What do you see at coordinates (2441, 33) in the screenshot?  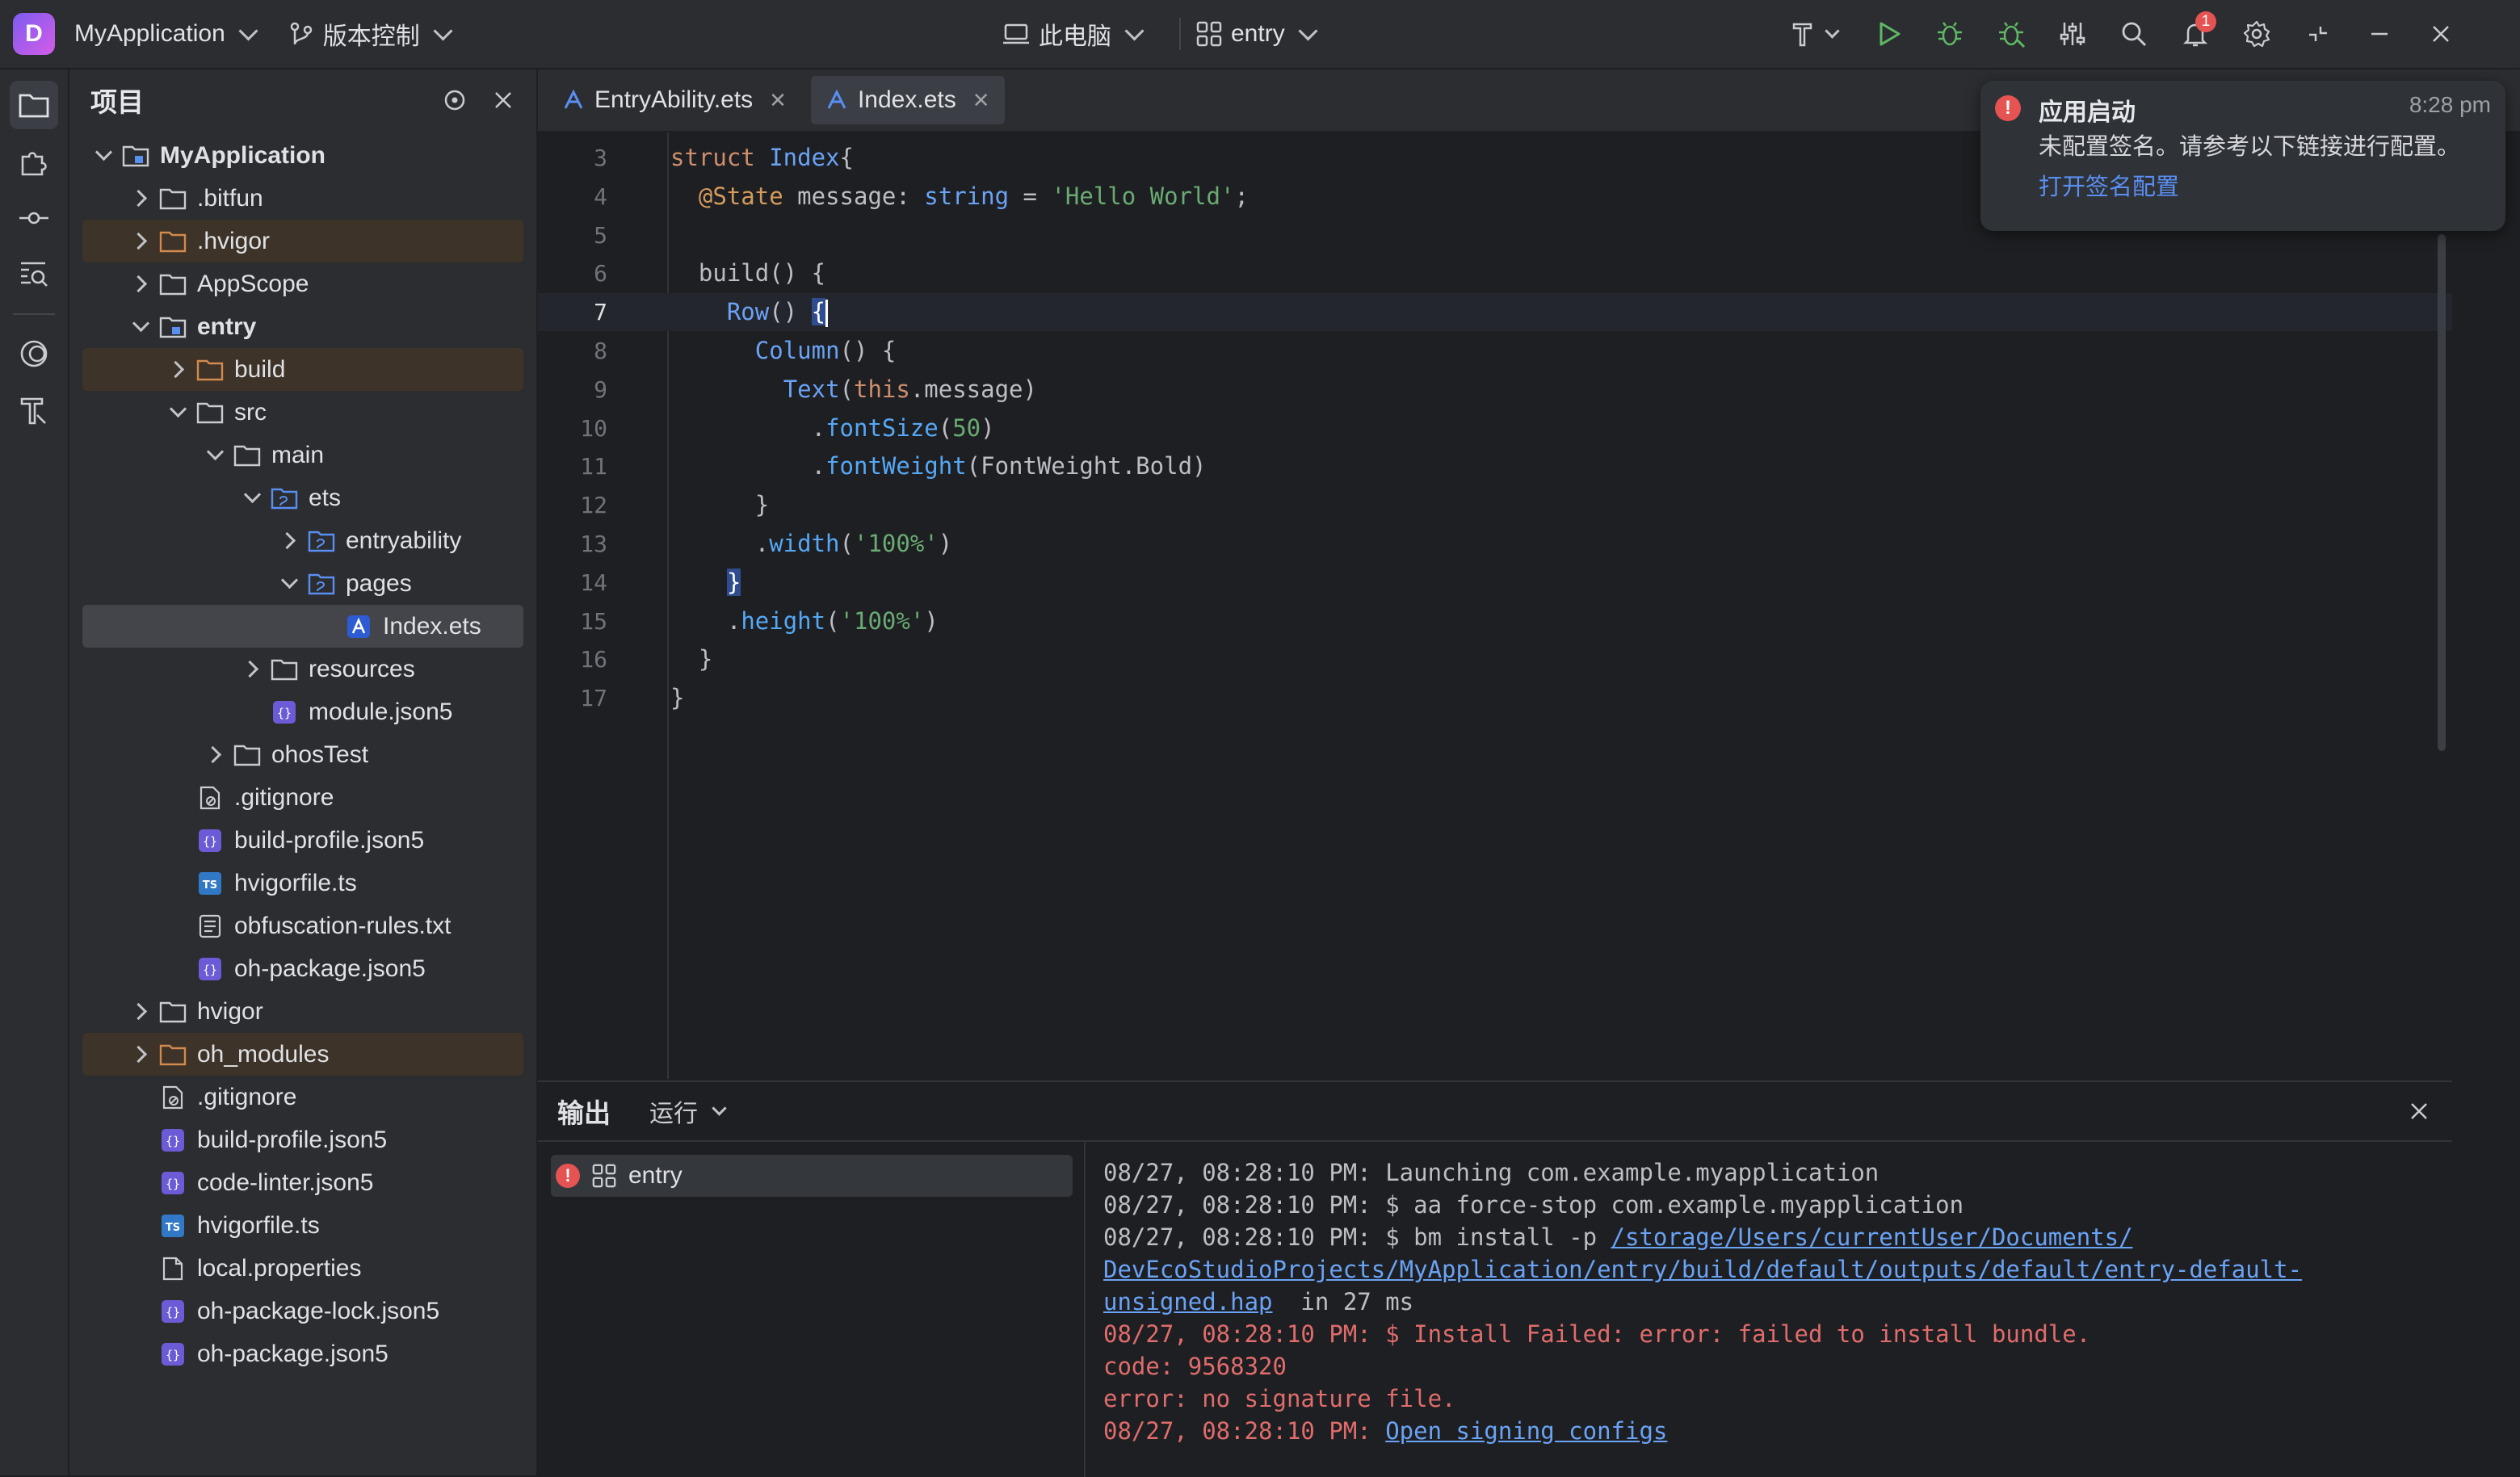 I see `close-window-button` at bounding box center [2441, 33].